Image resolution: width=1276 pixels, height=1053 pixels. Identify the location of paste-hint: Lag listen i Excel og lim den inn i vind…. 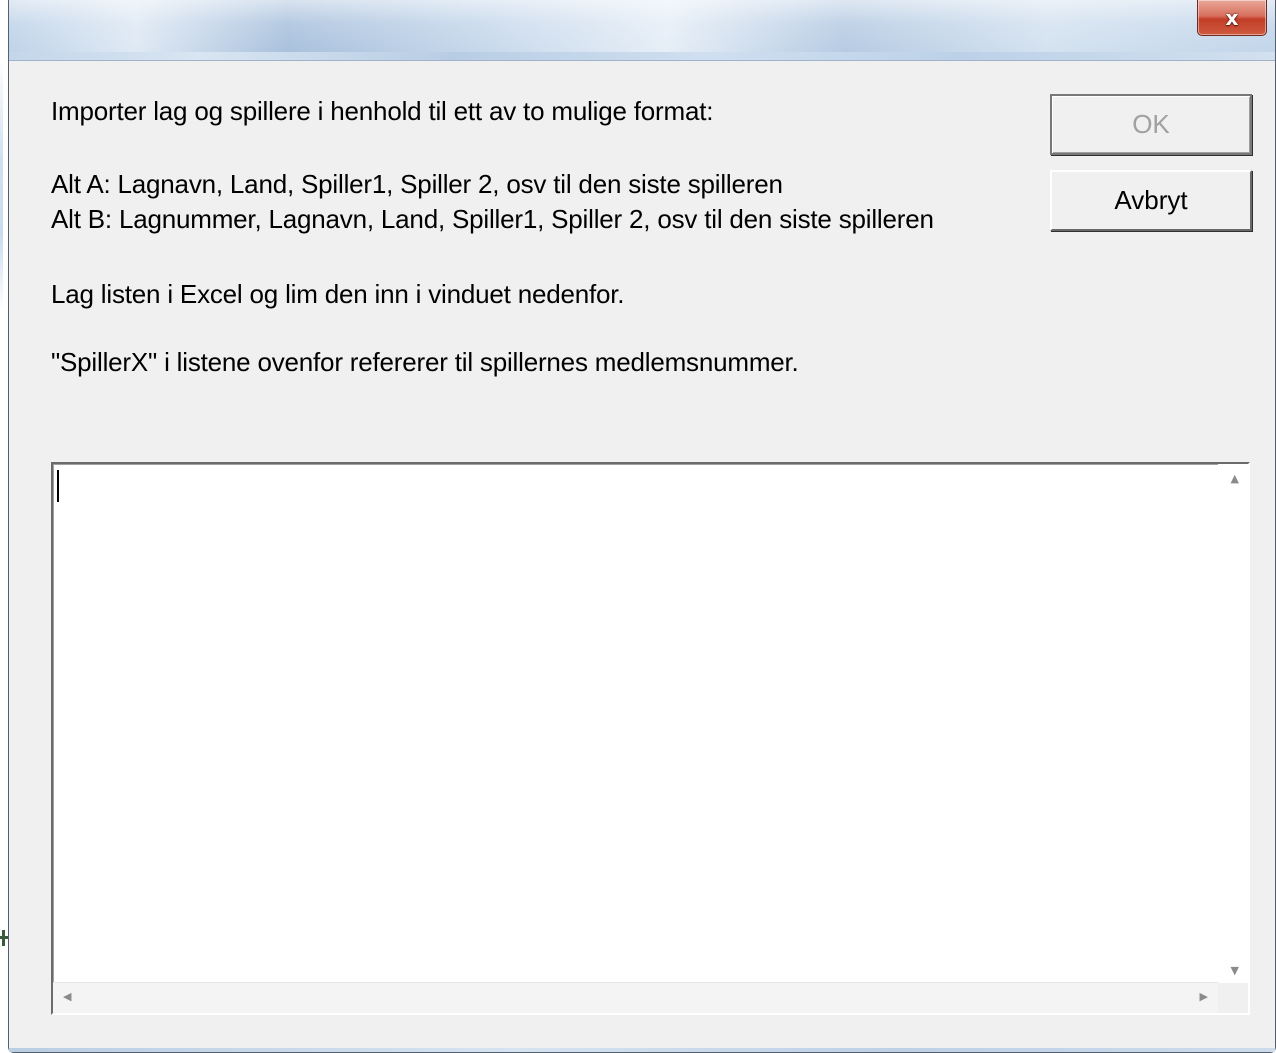
(338, 294).